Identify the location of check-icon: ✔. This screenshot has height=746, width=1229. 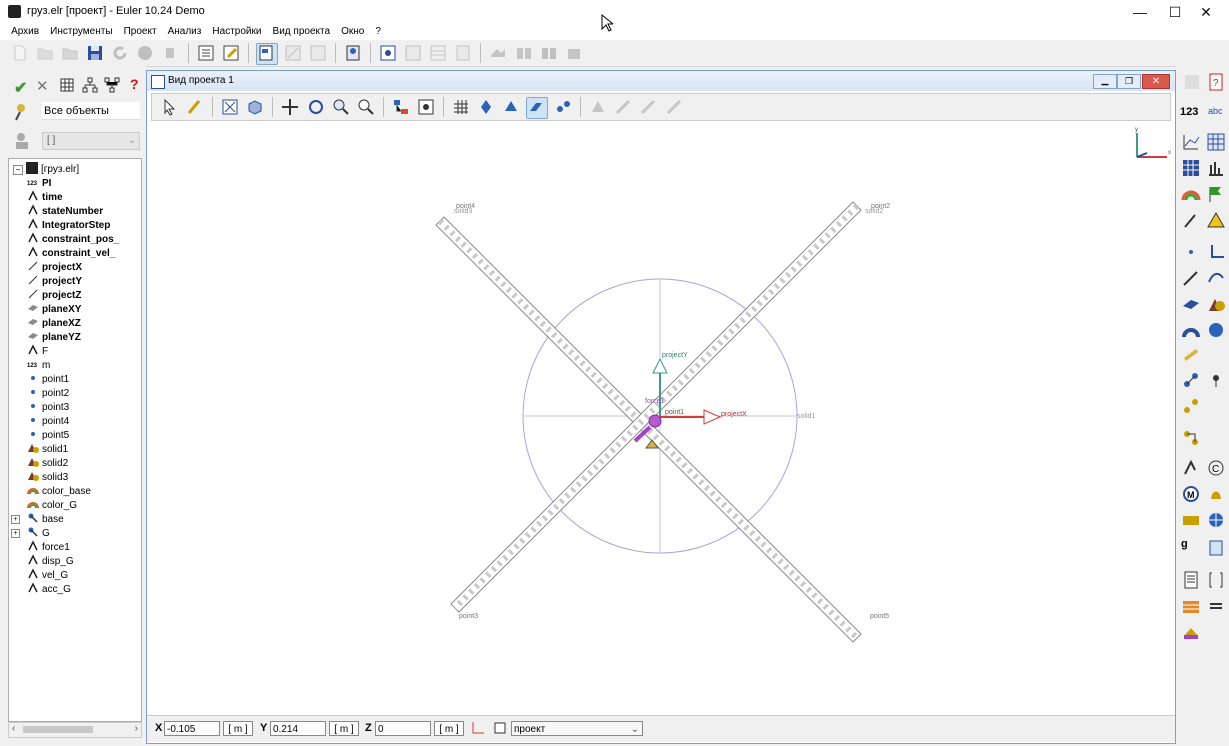
(20, 88).